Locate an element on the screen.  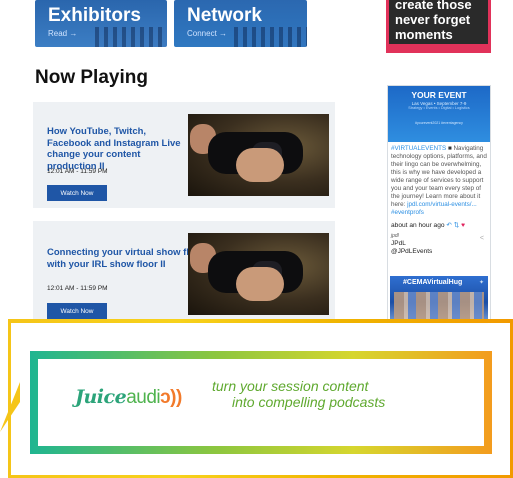
network-tile: Network Connect → is located at coordinates (240, 23).